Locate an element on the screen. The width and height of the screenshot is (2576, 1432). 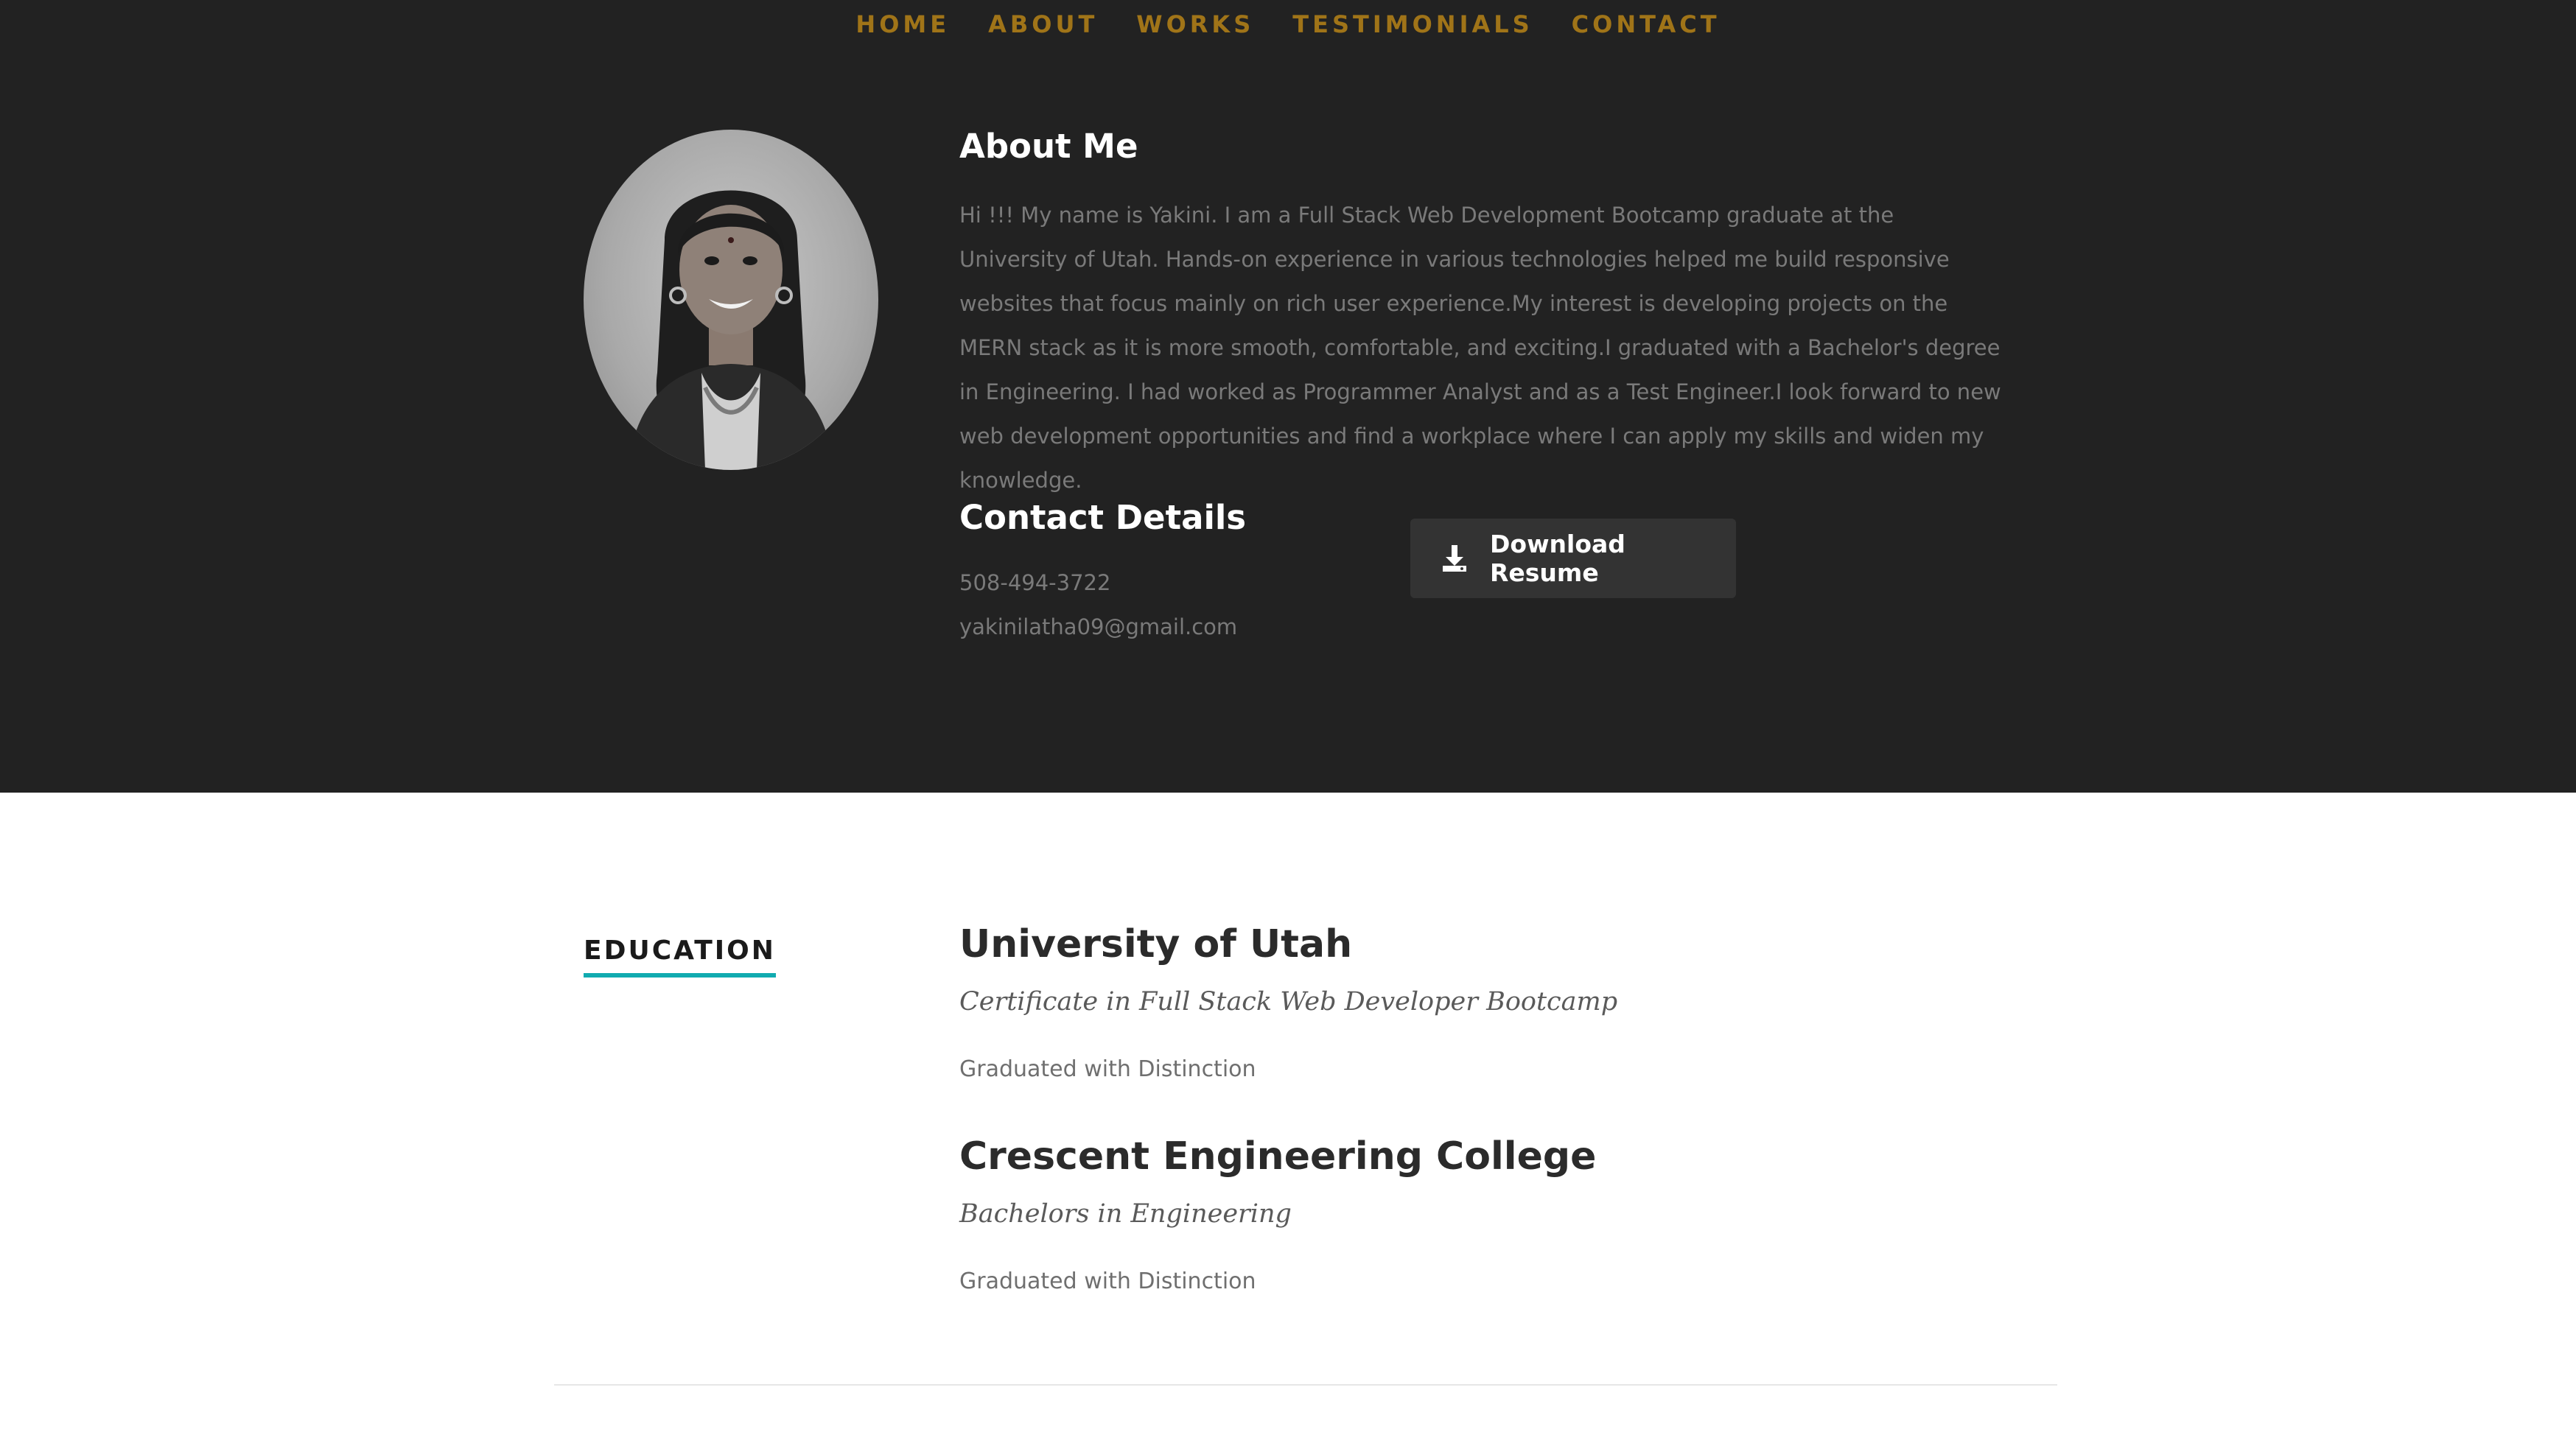
download-resume-button: Download Resume is located at coordinates (1573, 558).